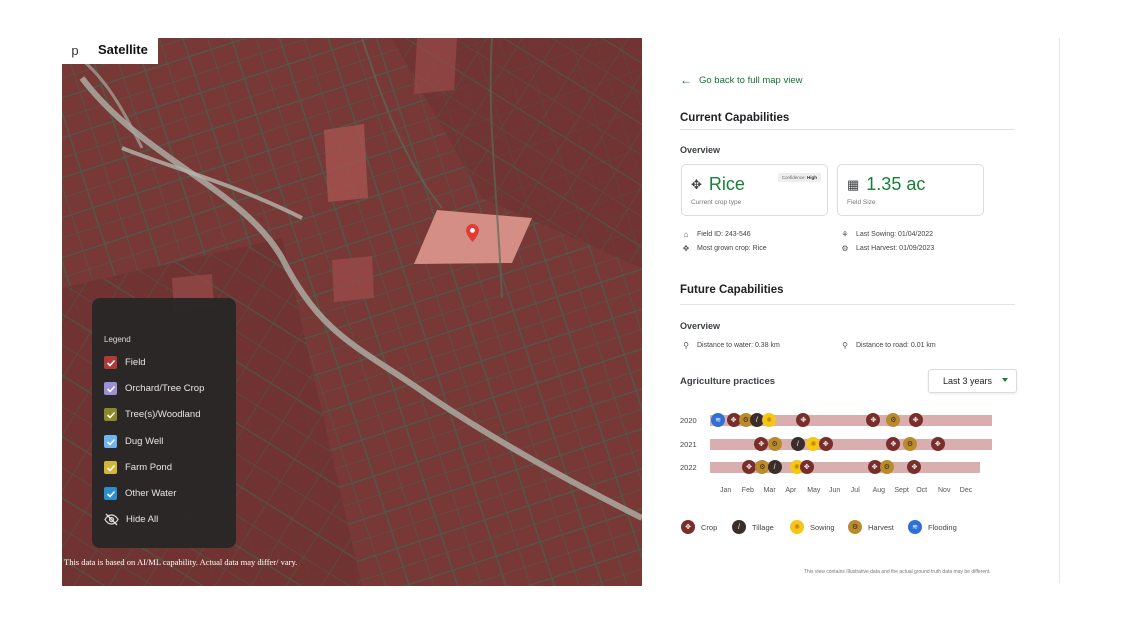 This screenshot has height=625, width=1125. What do you see at coordinates (148, 467) in the screenshot?
I see `legend-item-label: Farm Pond` at bounding box center [148, 467].